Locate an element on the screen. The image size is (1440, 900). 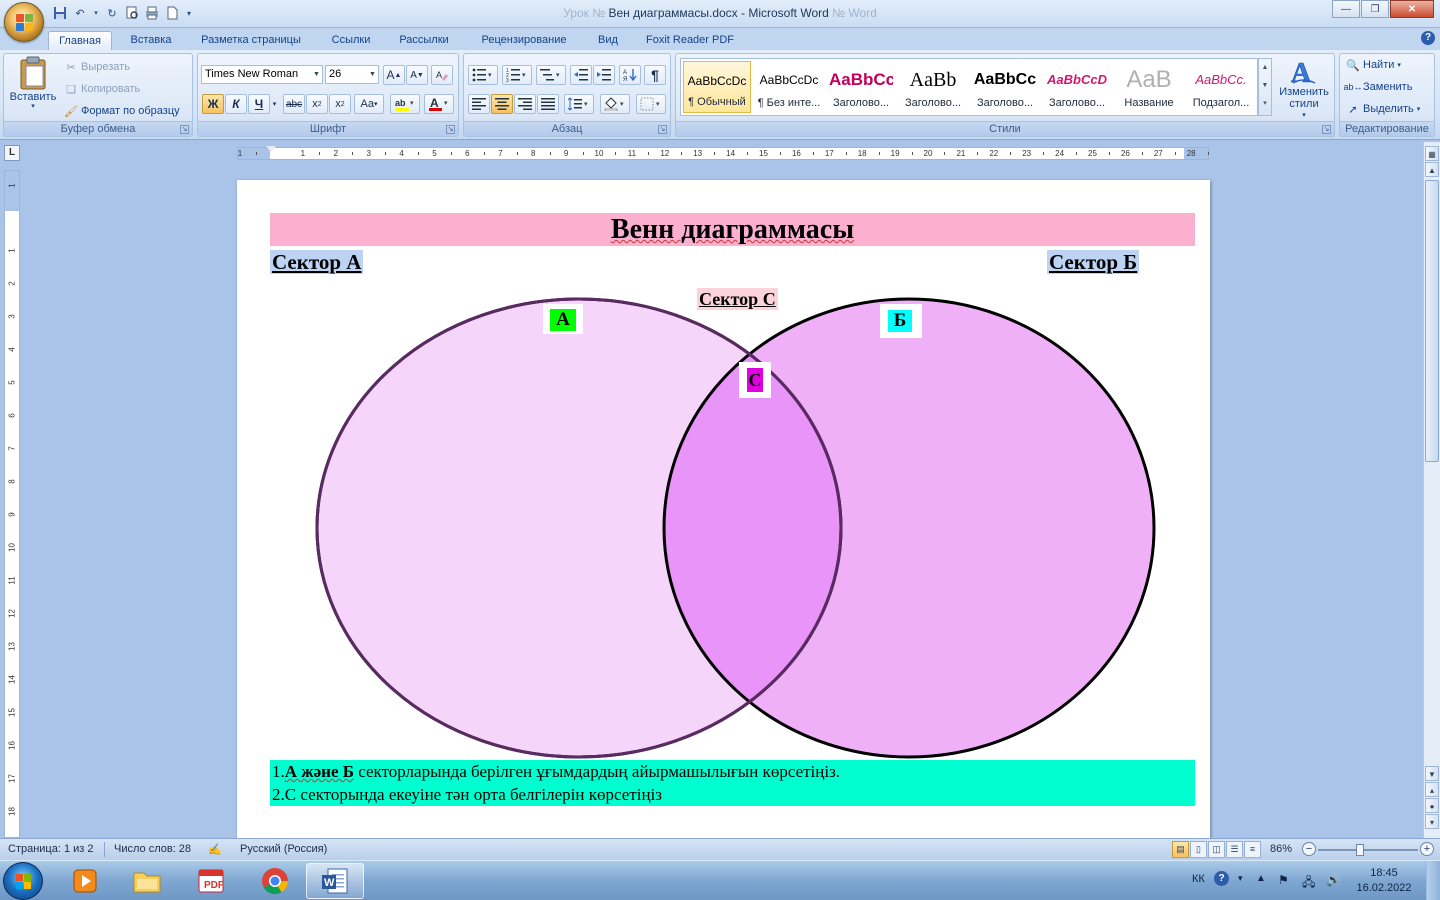
office-button is located at coordinates (24, 22).